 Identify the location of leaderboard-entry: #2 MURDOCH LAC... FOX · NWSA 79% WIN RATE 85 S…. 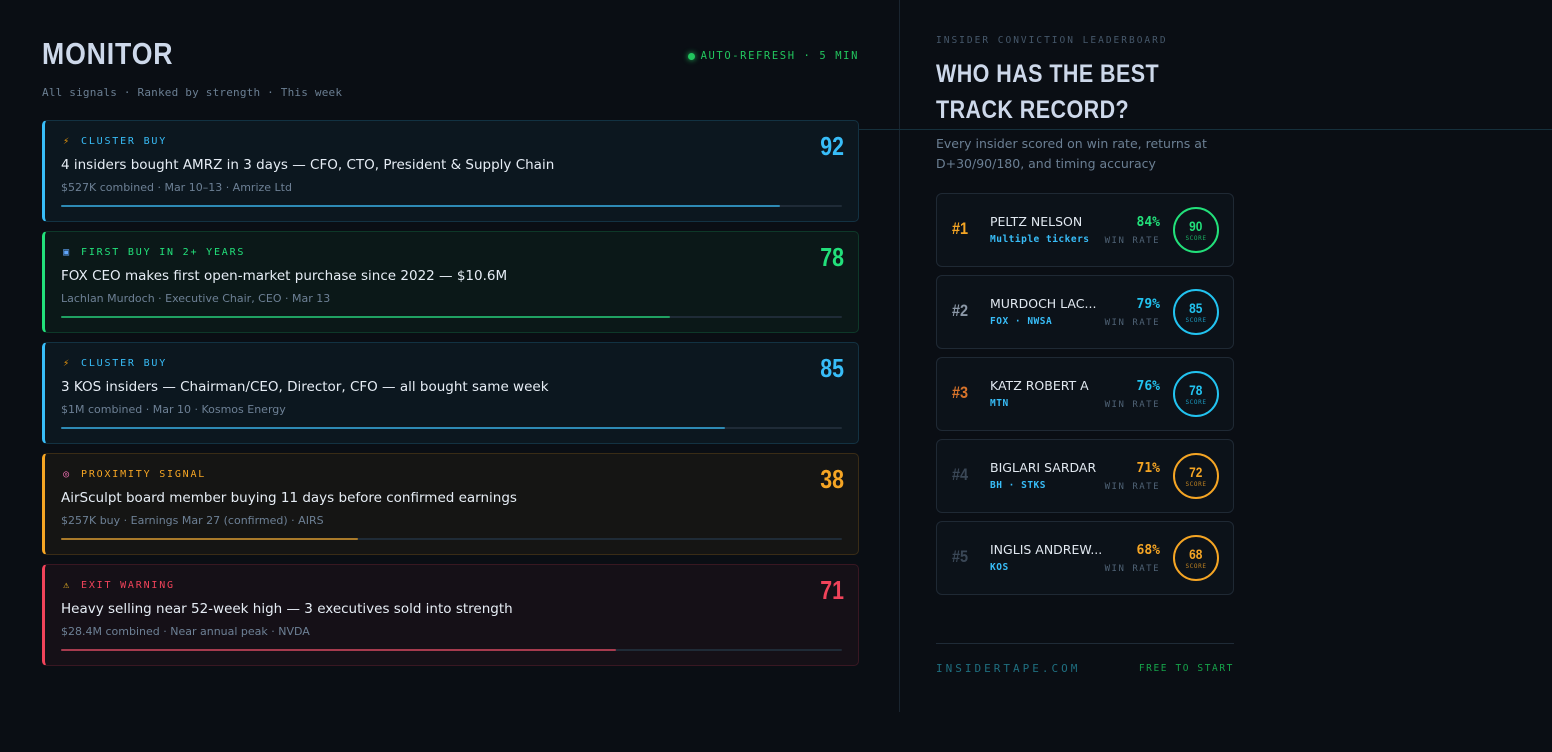
(1085, 312).